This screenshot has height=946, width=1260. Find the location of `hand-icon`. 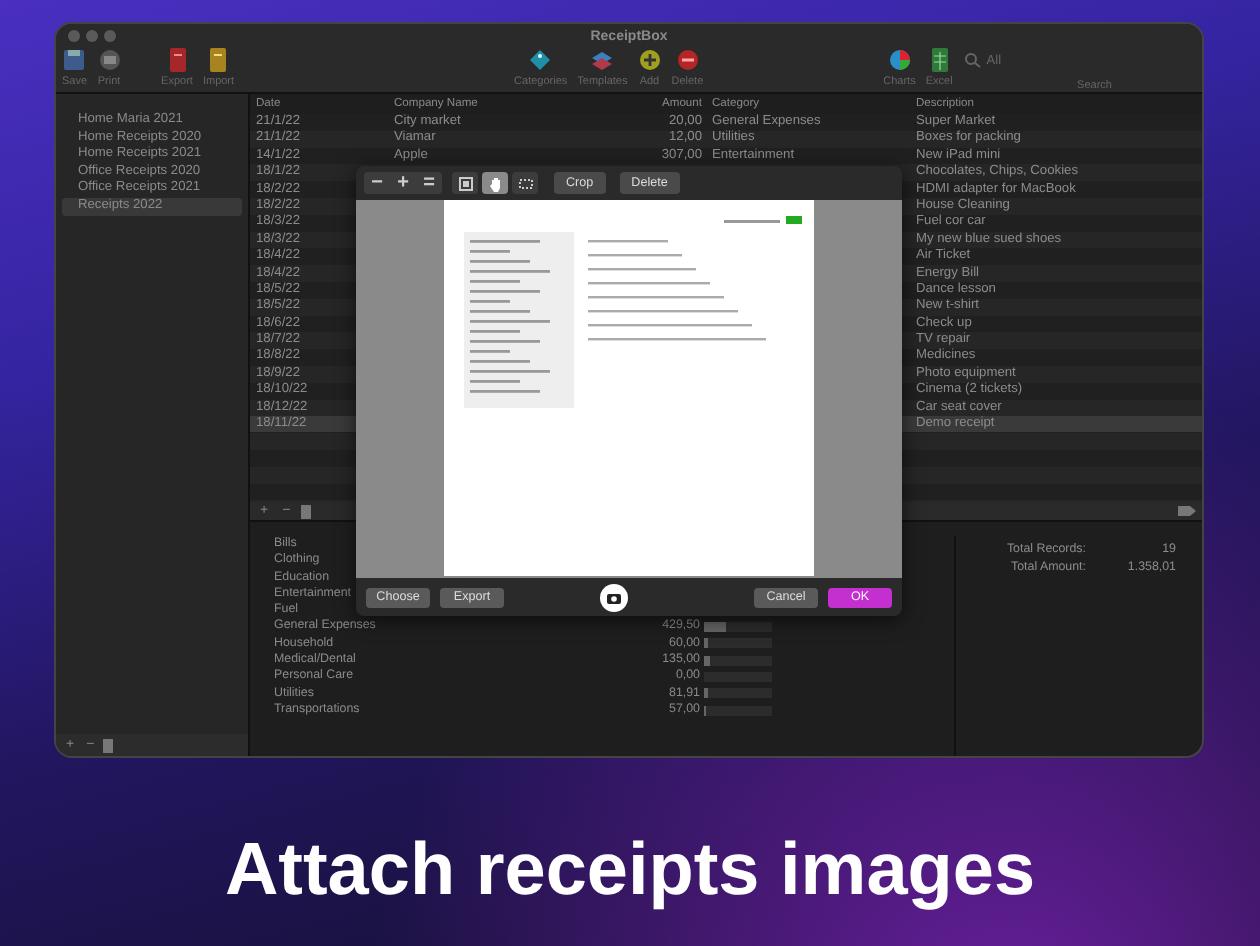

hand-icon is located at coordinates (495, 183).